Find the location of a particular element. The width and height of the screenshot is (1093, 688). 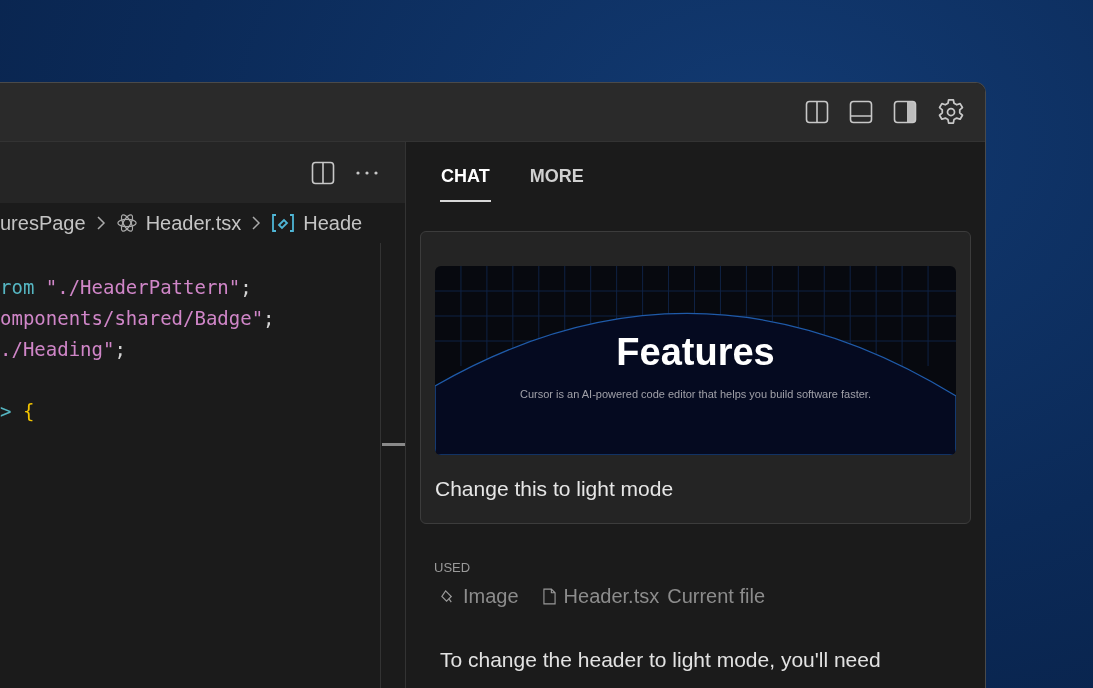

symbol-icon is located at coordinates (283, 223).